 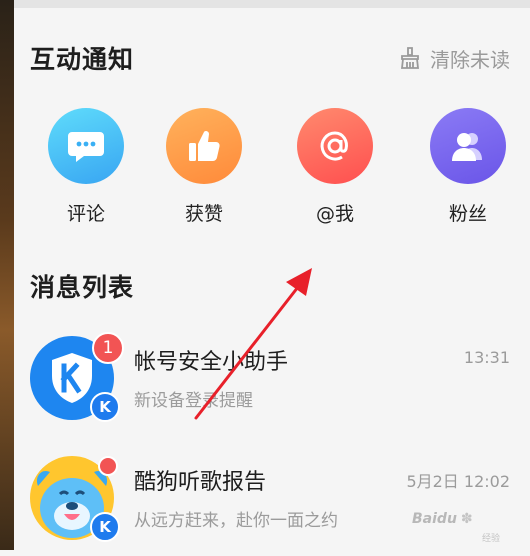 What do you see at coordinates (86, 146) in the screenshot?
I see `comment-icon` at bounding box center [86, 146].